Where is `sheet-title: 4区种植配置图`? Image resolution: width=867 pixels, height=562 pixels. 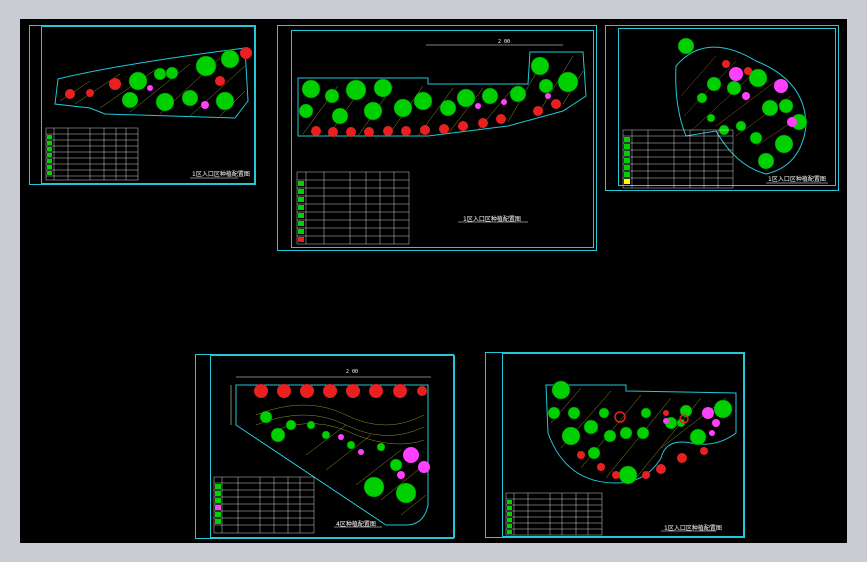 sheet-title: 4区种植配置图 is located at coordinates (356, 524).